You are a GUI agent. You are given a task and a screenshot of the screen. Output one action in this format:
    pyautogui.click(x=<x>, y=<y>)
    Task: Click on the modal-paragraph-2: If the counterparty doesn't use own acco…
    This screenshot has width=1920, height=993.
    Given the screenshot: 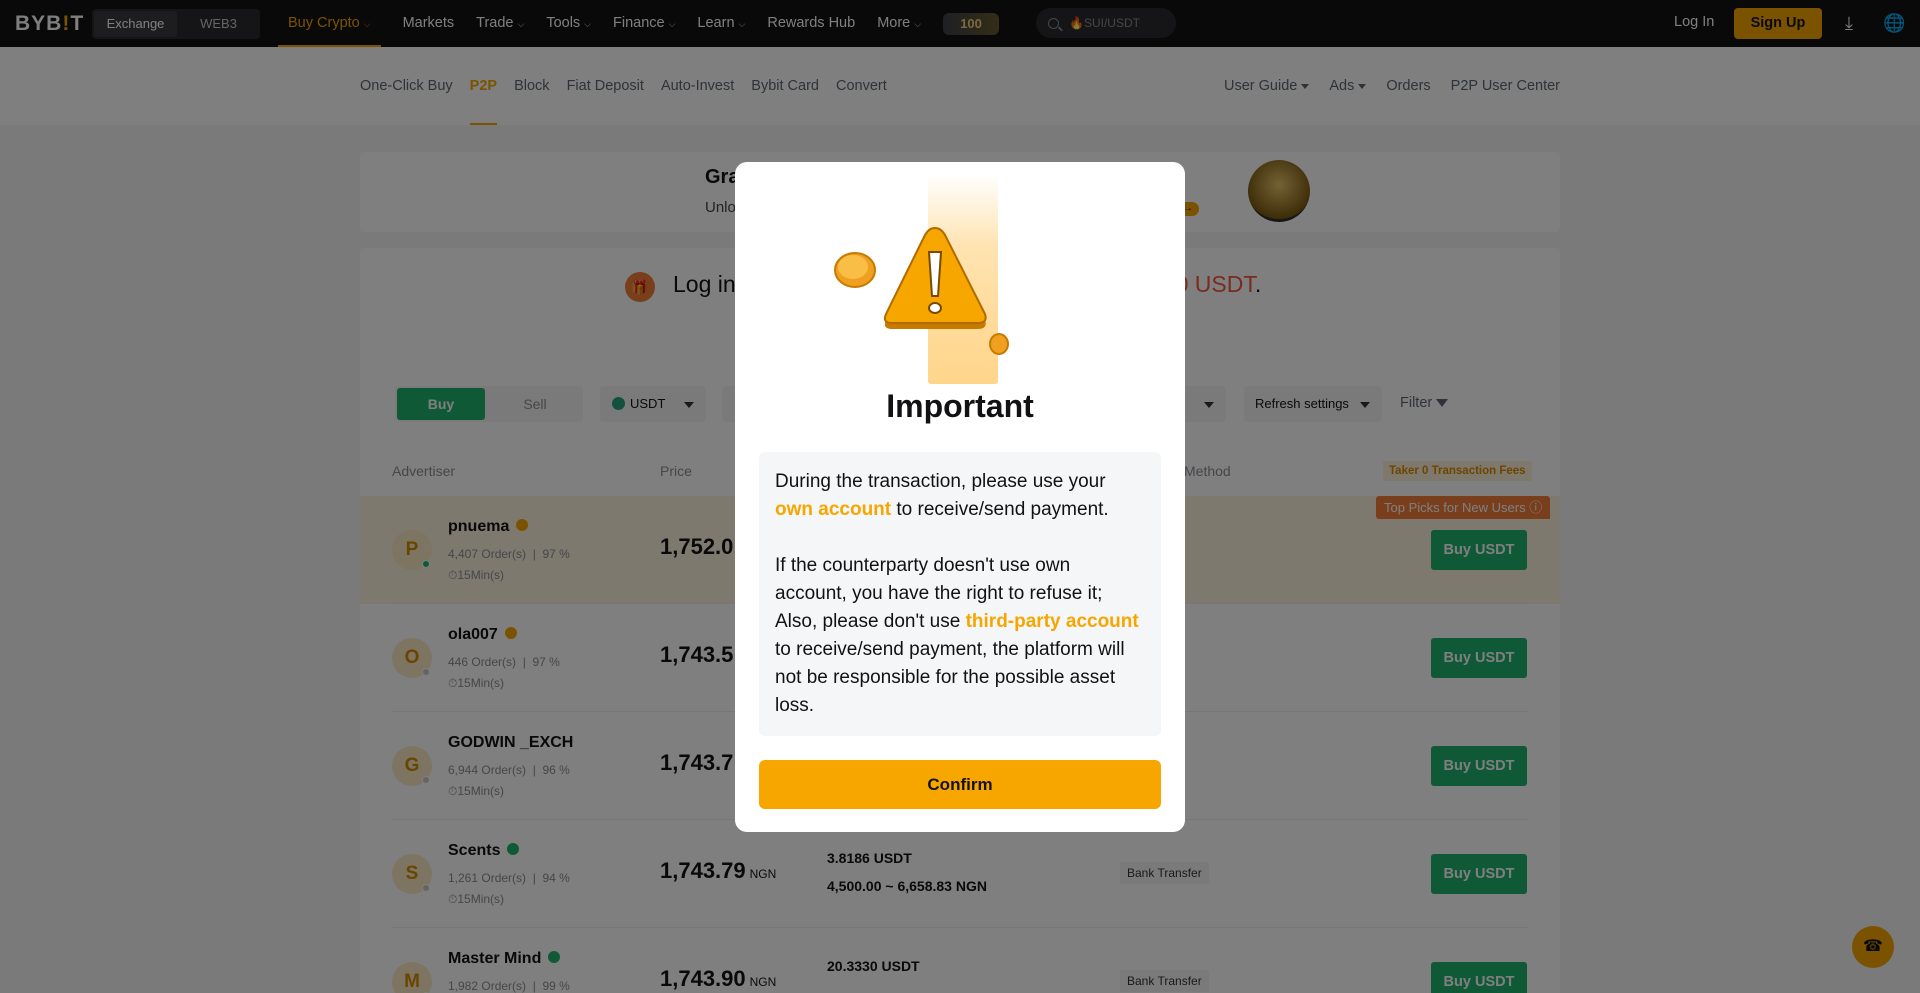 What is the action you would take?
    pyautogui.click(x=957, y=635)
    